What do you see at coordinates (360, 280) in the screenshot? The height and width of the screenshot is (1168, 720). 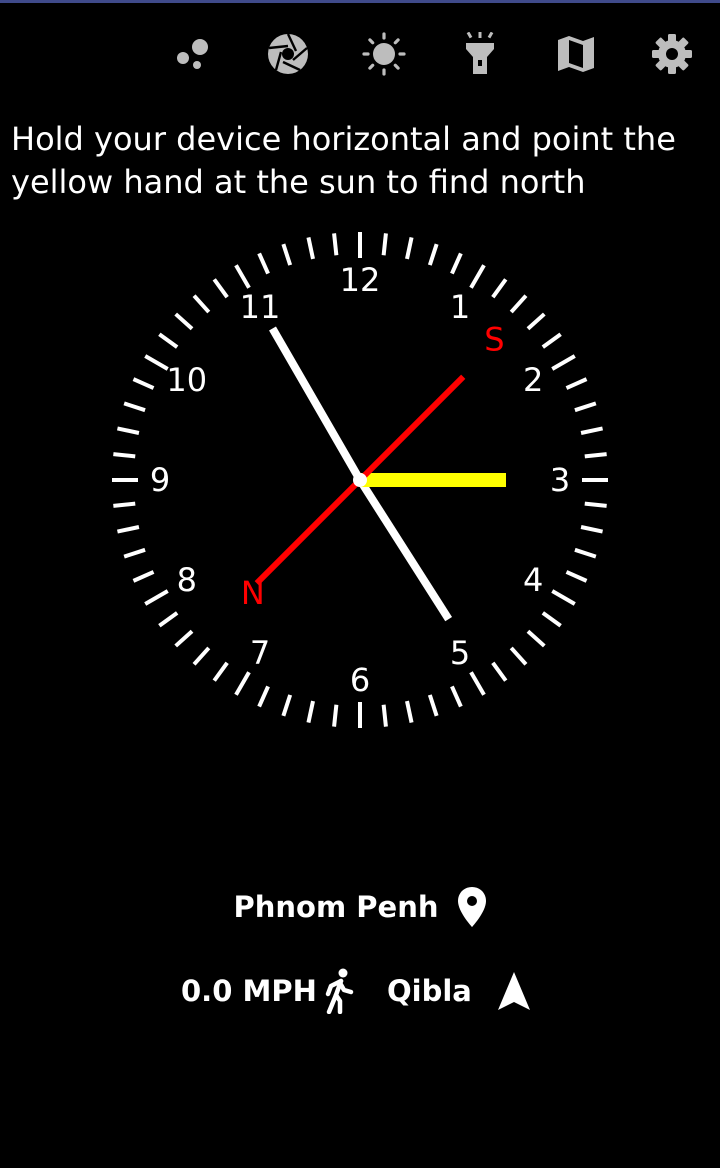 I see `hour-number: 12` at bounding box center [360, 280].